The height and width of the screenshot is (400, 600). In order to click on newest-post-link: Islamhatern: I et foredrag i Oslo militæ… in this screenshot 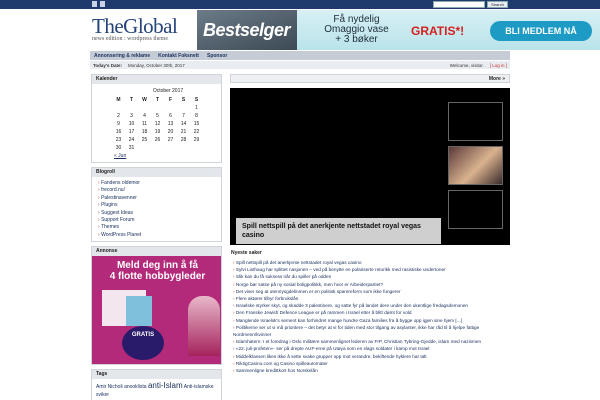, I will do `click(371, 341)`.